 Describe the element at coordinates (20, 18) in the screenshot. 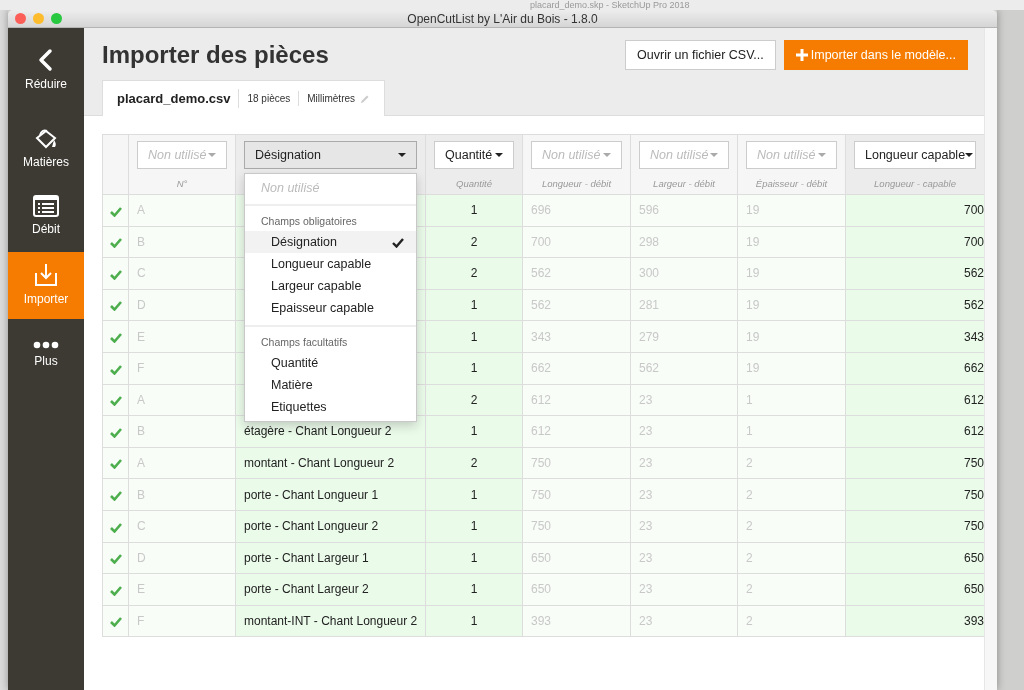

I see `close-button` at that location.